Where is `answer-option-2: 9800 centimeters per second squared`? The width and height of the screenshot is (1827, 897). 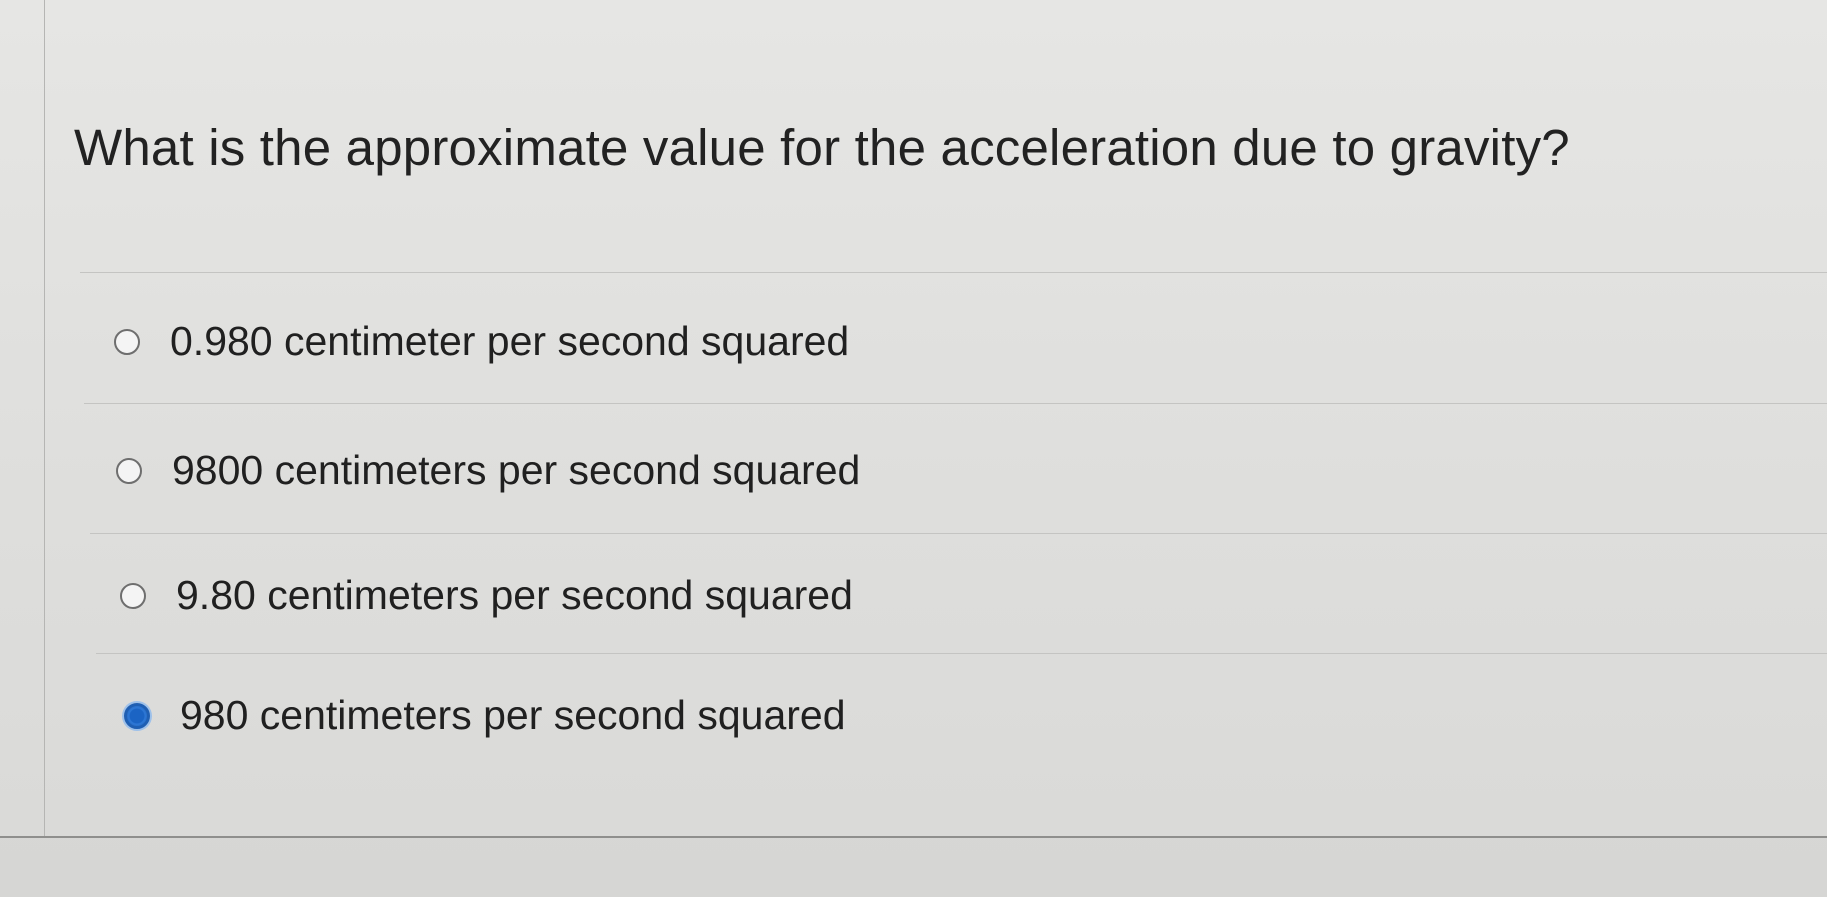 answer-option-2: 9800 centimeters per second squared is located at coordinates (488, 470).